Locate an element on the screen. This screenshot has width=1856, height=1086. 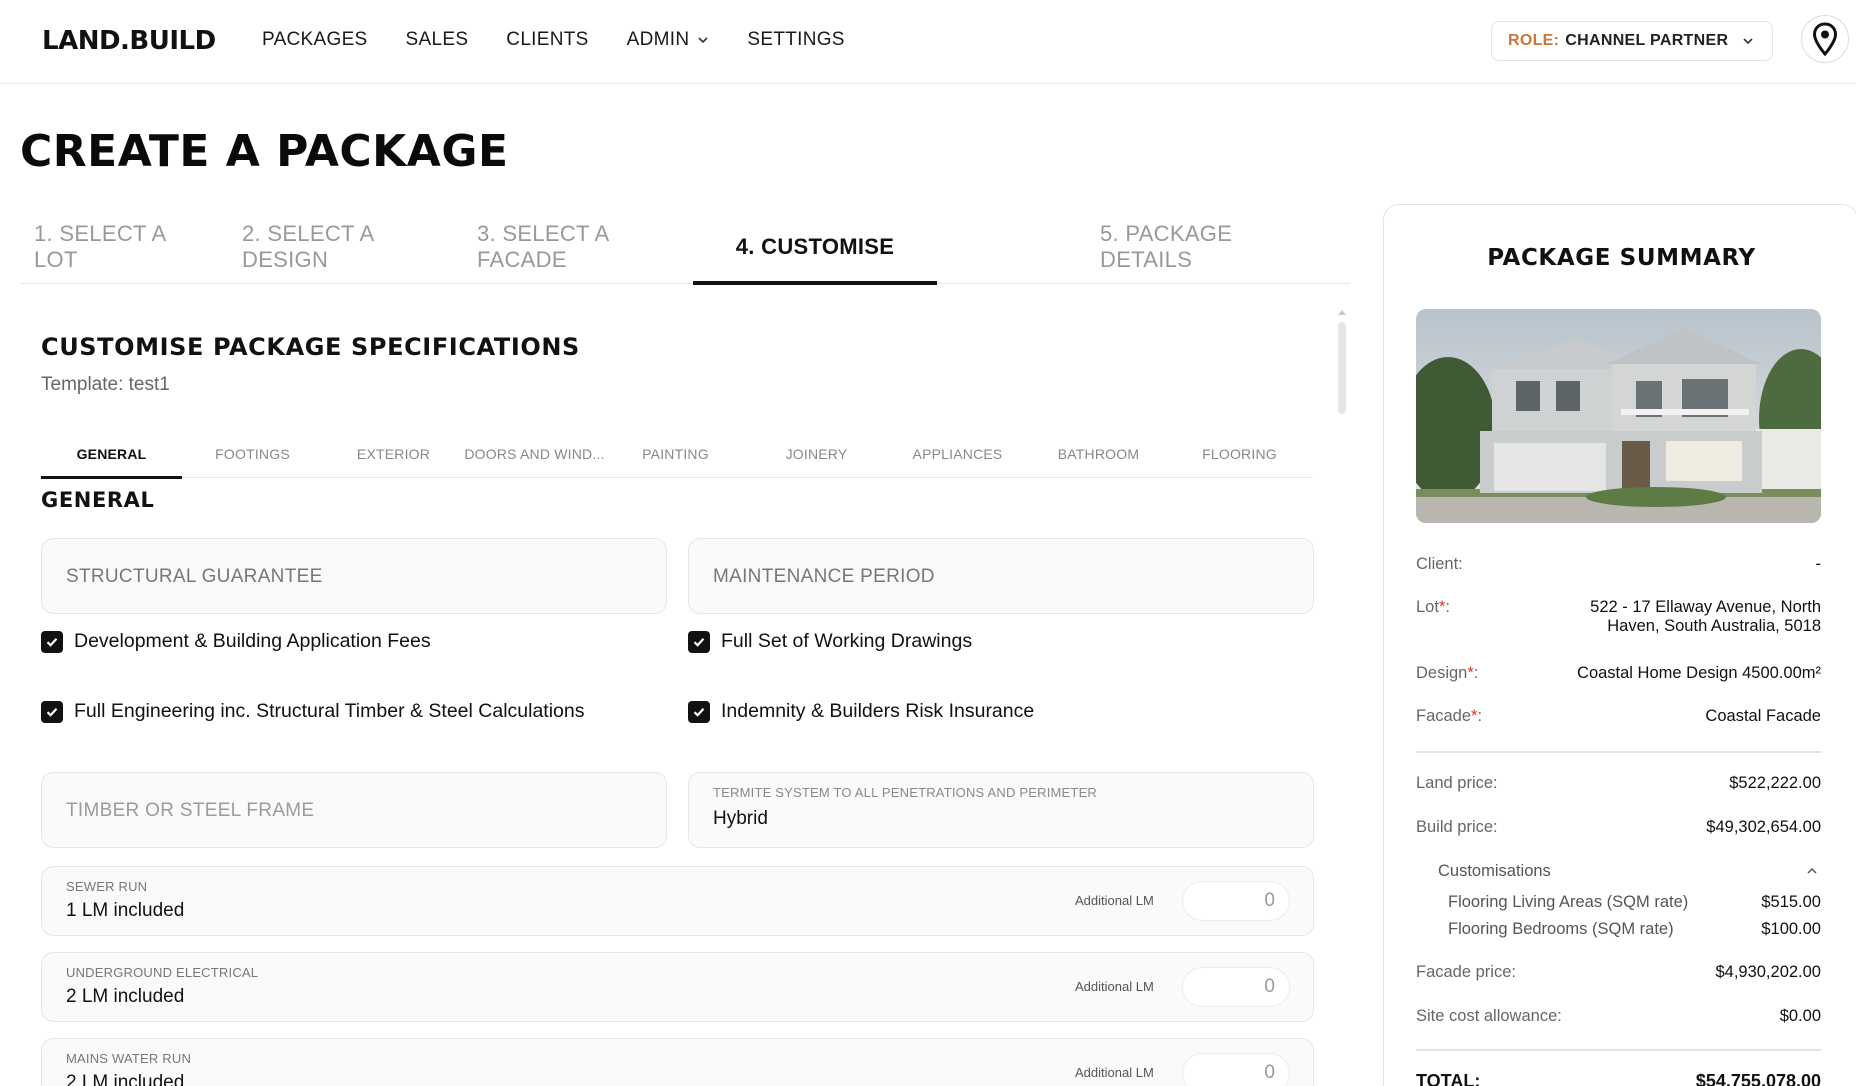
tab-joinery: JOINERY is located at coordinates (816, 454).